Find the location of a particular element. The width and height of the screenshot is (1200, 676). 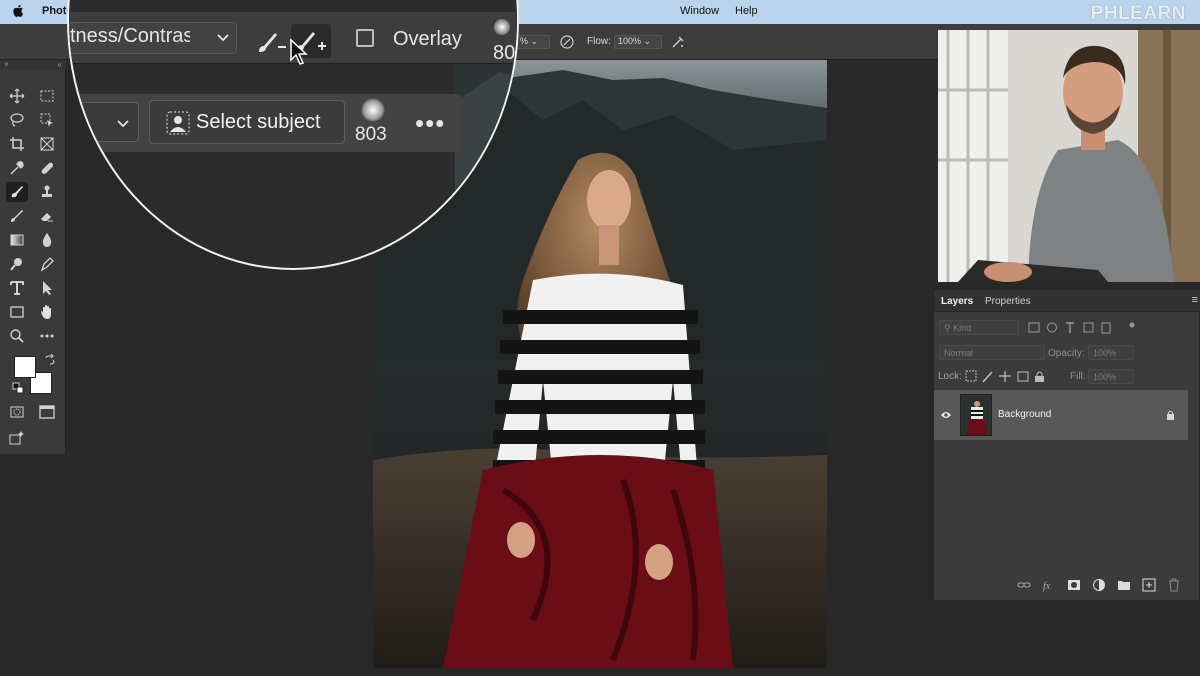

lasso-icon is located at coordinates (17, 120).